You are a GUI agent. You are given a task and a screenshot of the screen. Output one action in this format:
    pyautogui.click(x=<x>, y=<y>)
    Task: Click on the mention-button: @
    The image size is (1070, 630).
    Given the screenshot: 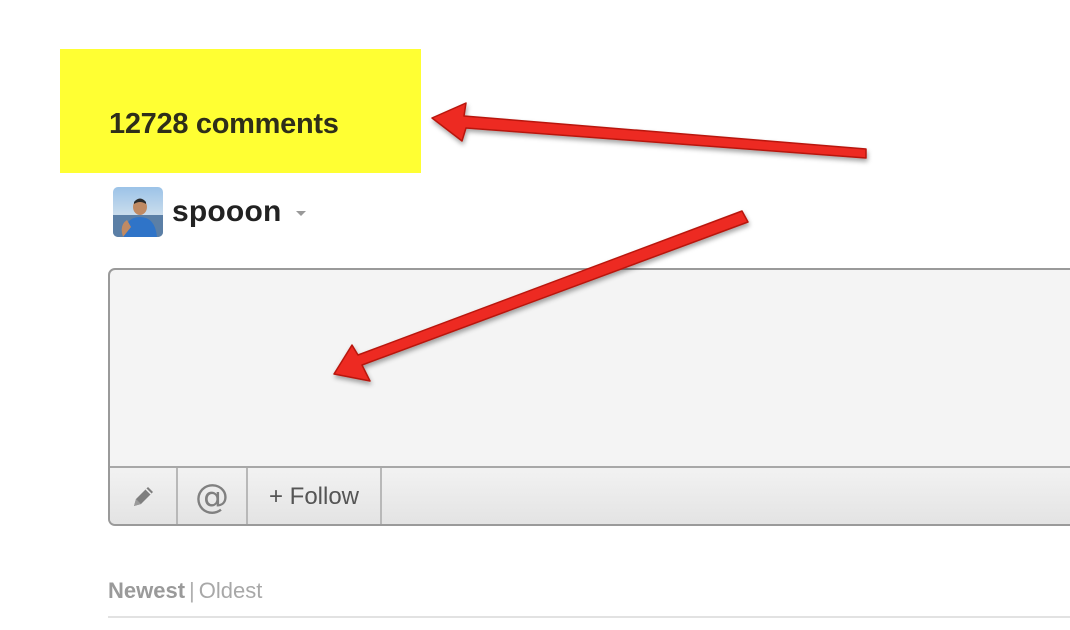 What is the action you would take?
    pyautogui.click(x=213, y=496)
    